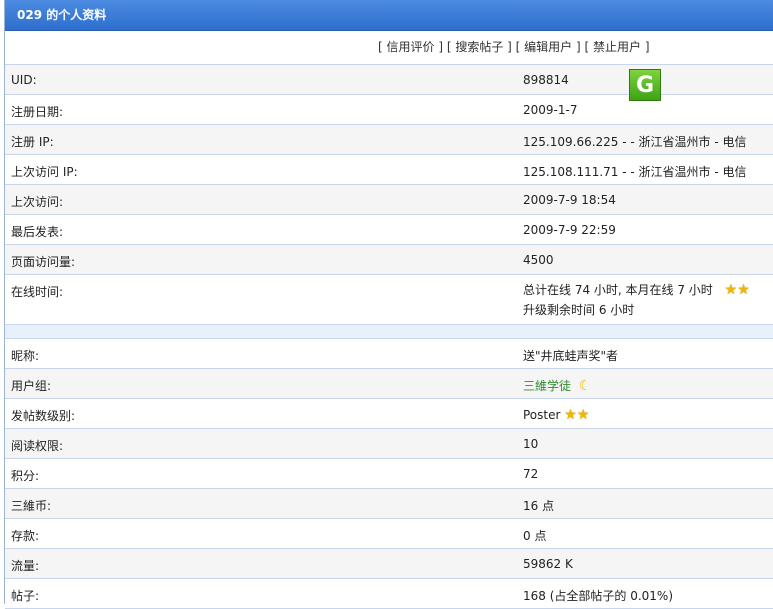 The width and height of the screenshot is (773, 609). What do you see at coordinates (579, 310) in the screenshot?
I see `upgrade-remaining: 升级剩余时间 6 小时` at bounding box center [579, 310].